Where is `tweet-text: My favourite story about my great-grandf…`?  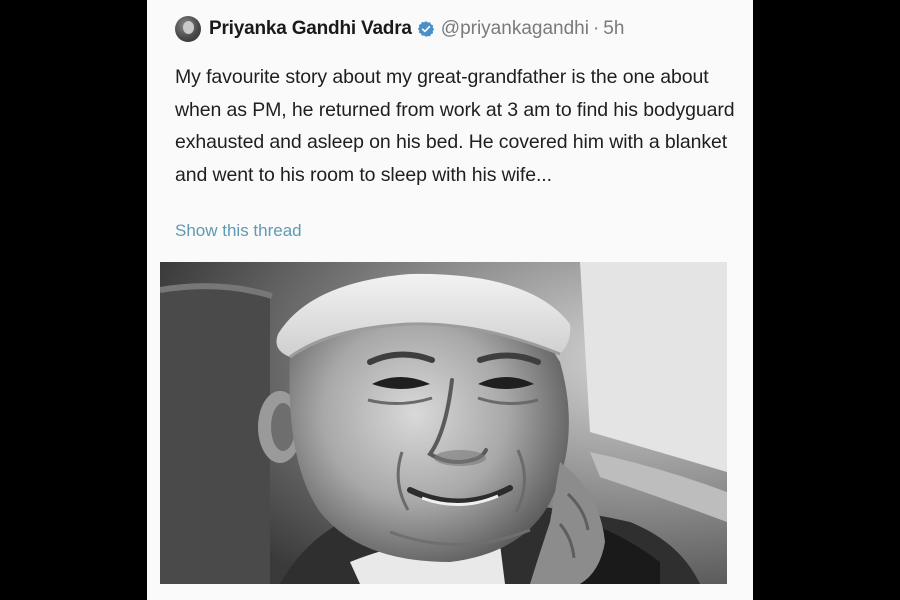
tweet-text: My favourite story about my great-grandf… is located at coordinates (455, 126).